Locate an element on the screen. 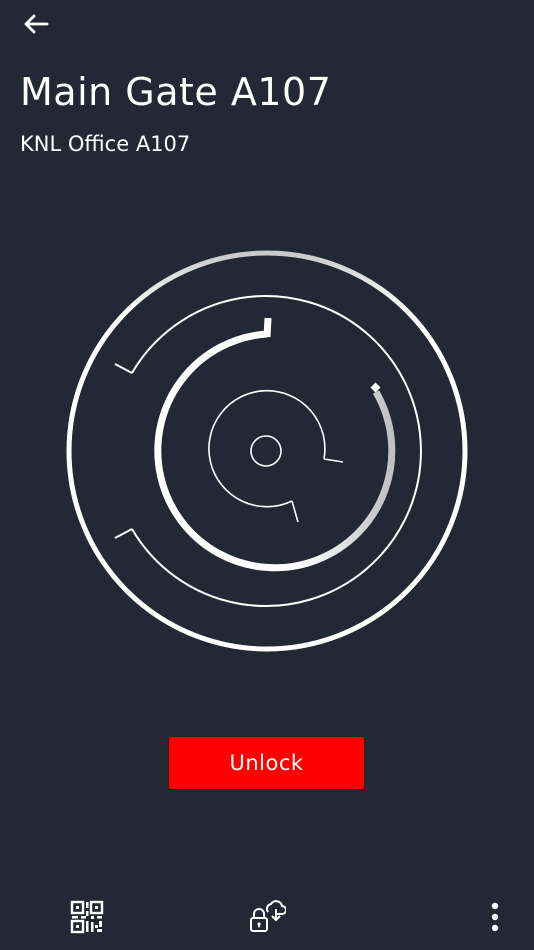 The height and width of the screenshot is (950, 534). center-ring is located at coordinates (266, 451).